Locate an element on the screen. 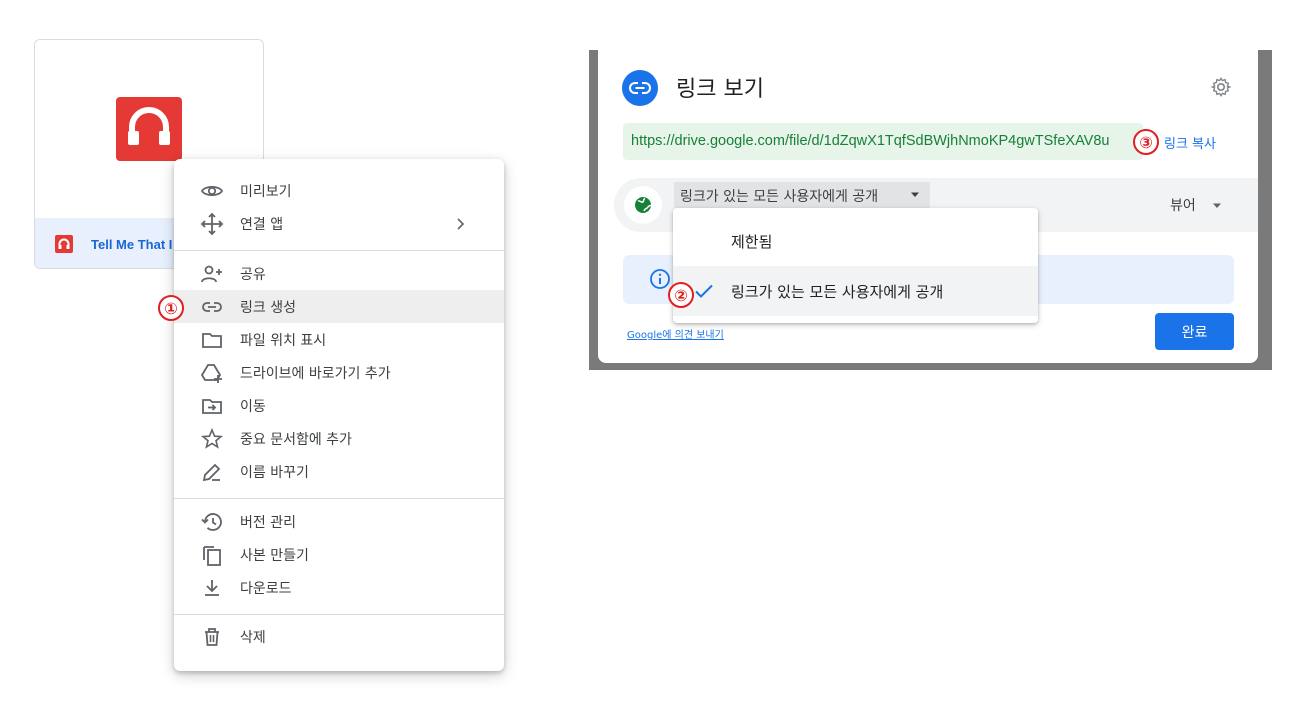 The image size is (1296, 719). chevron-right-icon is located at coordinates (461, 224).